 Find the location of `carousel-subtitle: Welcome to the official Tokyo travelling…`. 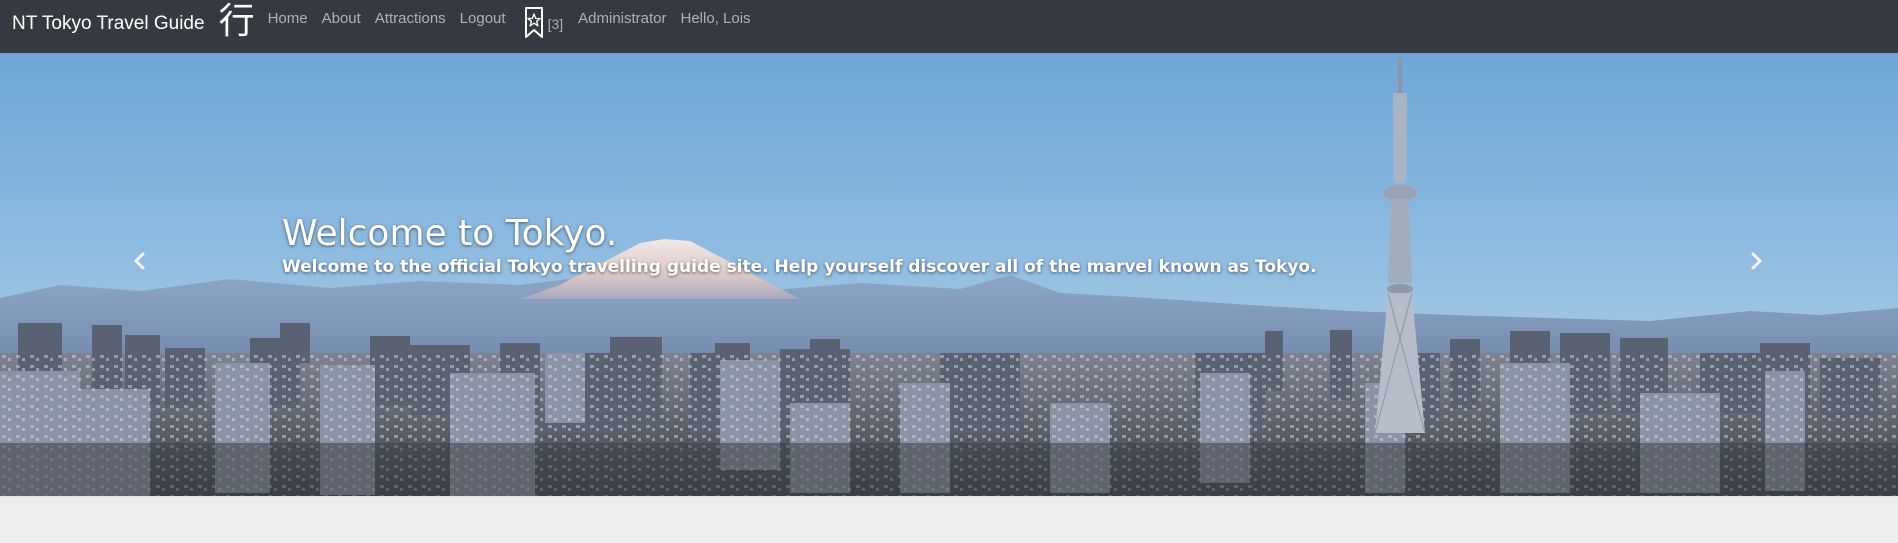

carousel-subtitle: Welcome to the official Tokyo travelling… is located at coordinates (799, 267).